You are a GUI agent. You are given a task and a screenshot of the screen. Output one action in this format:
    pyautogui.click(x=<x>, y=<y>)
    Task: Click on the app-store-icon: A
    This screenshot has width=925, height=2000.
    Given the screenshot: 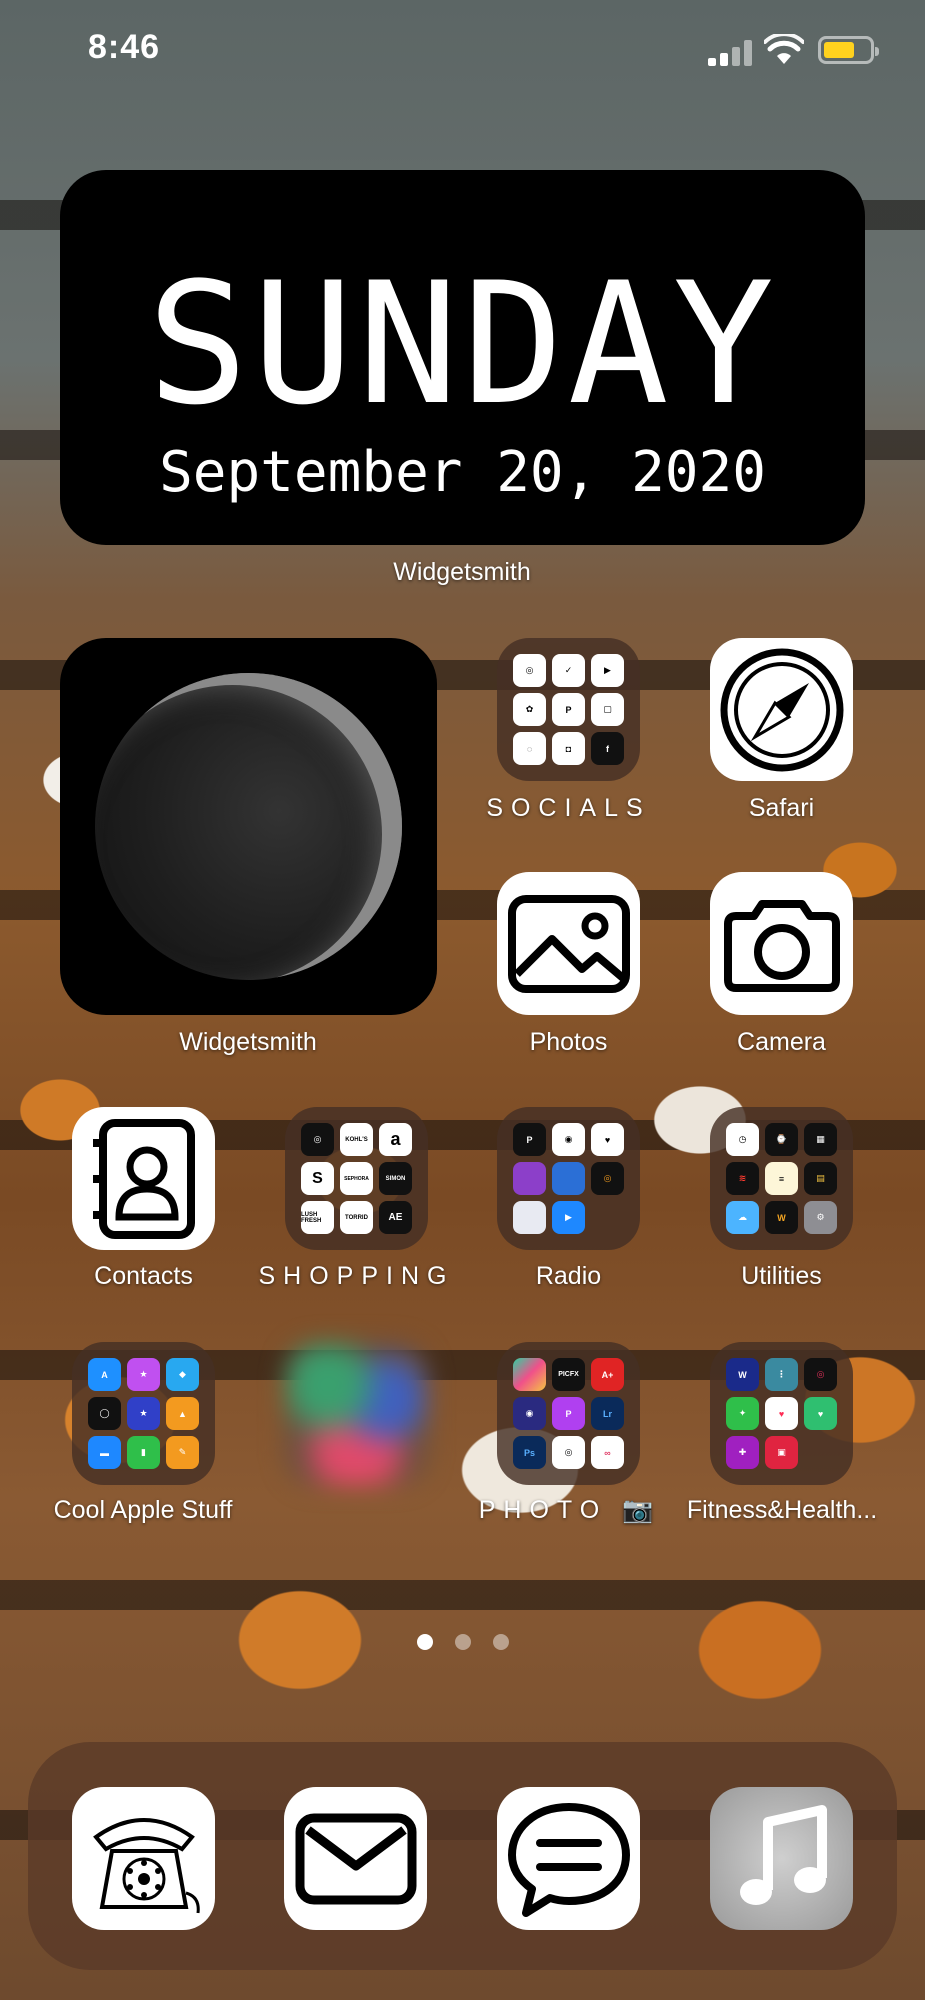 What is the action you would take?
    pyautogui.click(x=104, y=1374)
    